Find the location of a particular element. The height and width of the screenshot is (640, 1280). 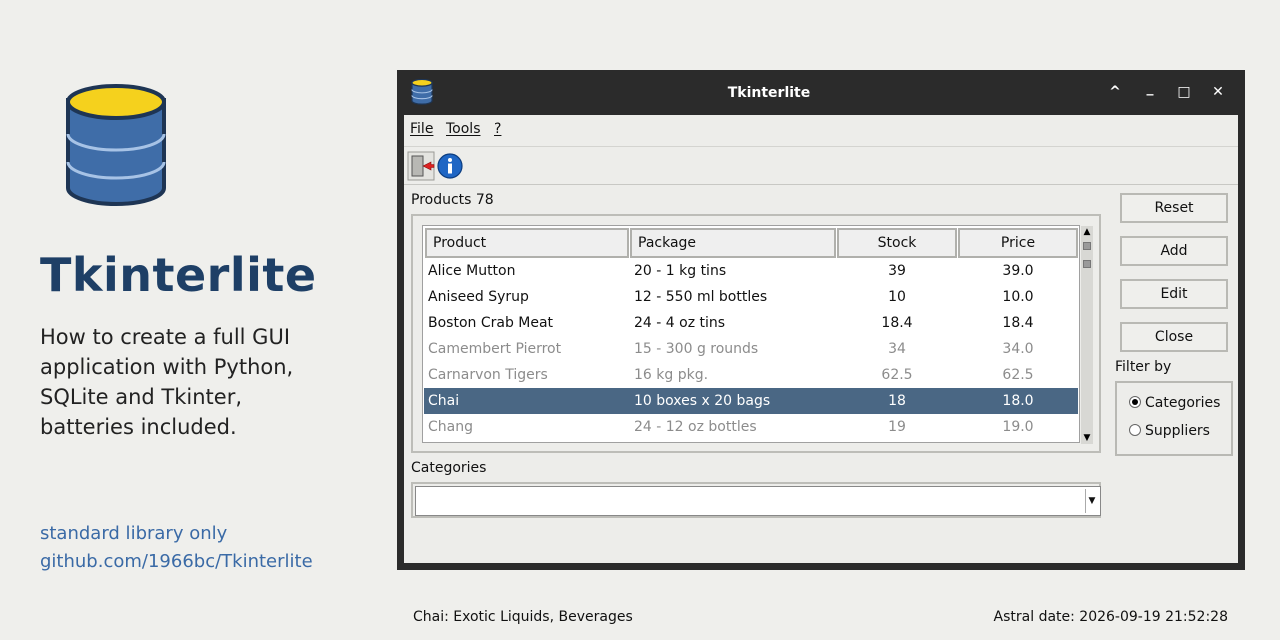

radio-selected-icon is located at coordinates (1135, 402).